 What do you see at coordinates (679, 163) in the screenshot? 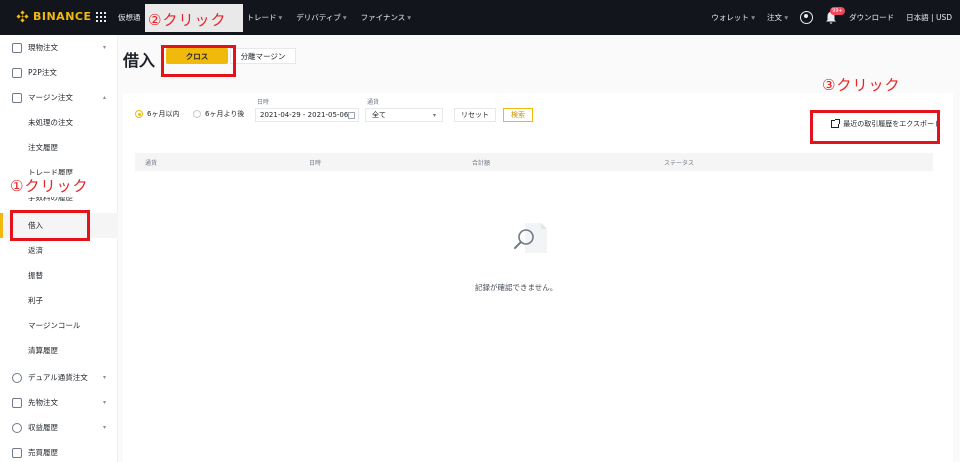
I see `column-header-status: ステータス` at bounding box center [679, 163].